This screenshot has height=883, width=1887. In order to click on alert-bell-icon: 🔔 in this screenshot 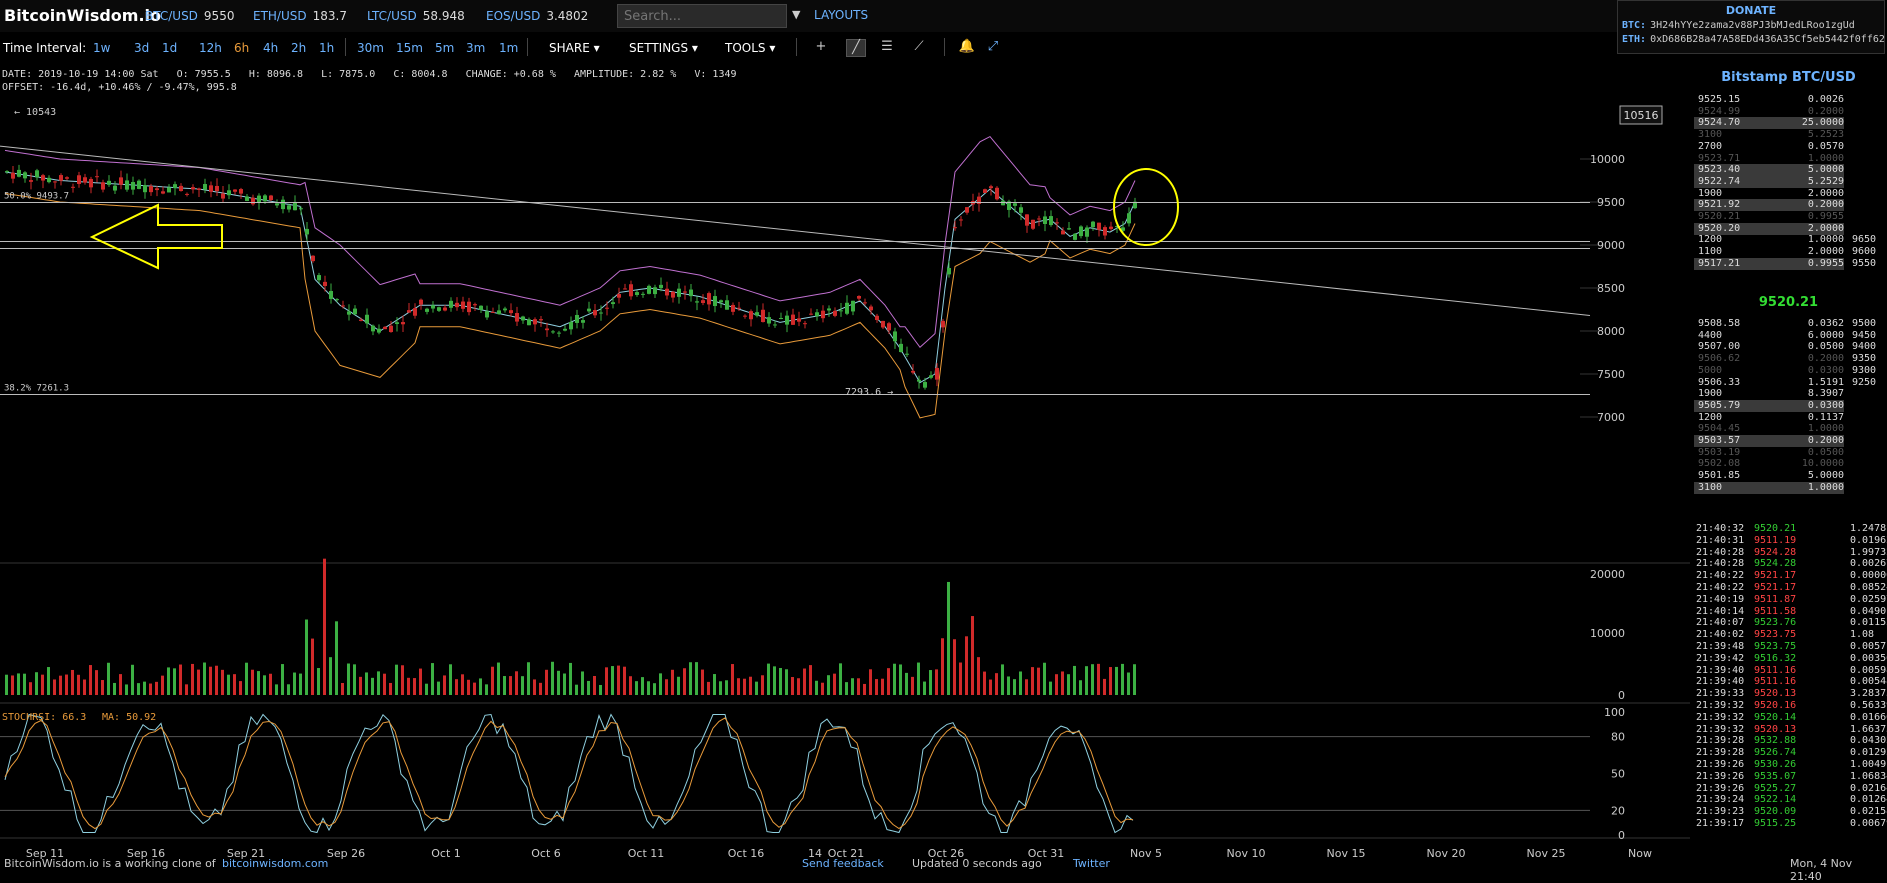, I will do `click(967, 47)`.